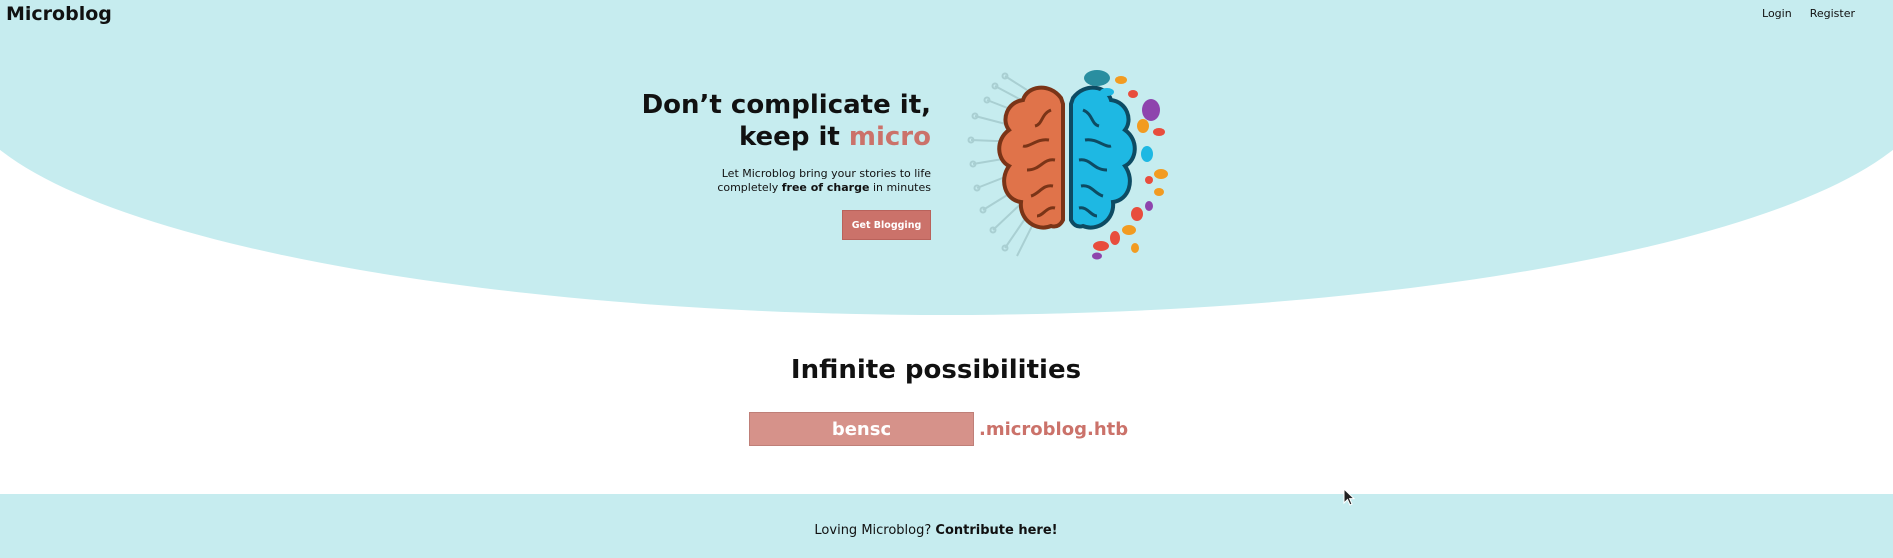 This screenshot has height=558, width=1893. I want to click on headline-prefix: keep it, so click(789, 137).